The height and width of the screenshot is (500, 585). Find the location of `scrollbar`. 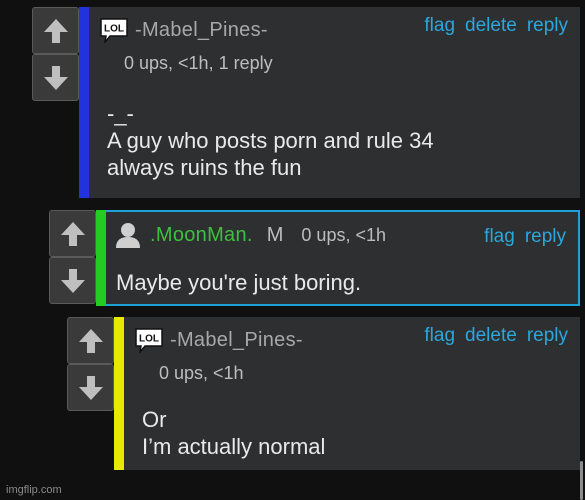

scrollbar is located at coordinates (581, 480).